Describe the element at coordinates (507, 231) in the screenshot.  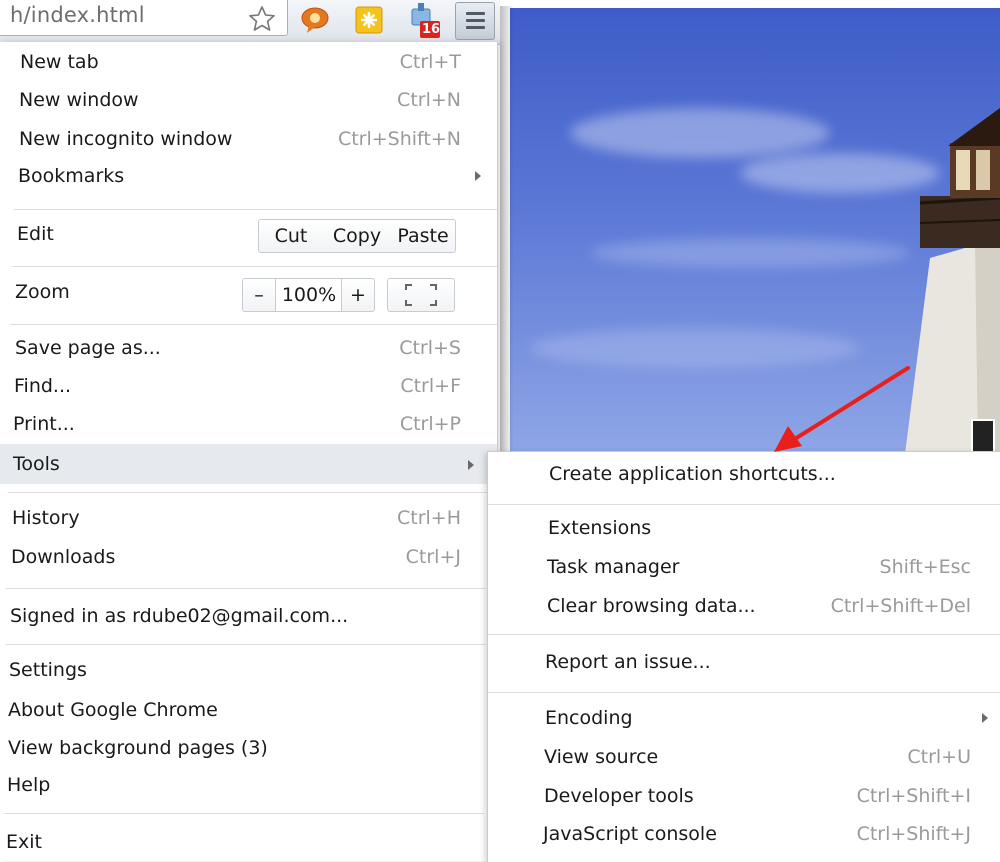
I see `page-shadow` at that location.